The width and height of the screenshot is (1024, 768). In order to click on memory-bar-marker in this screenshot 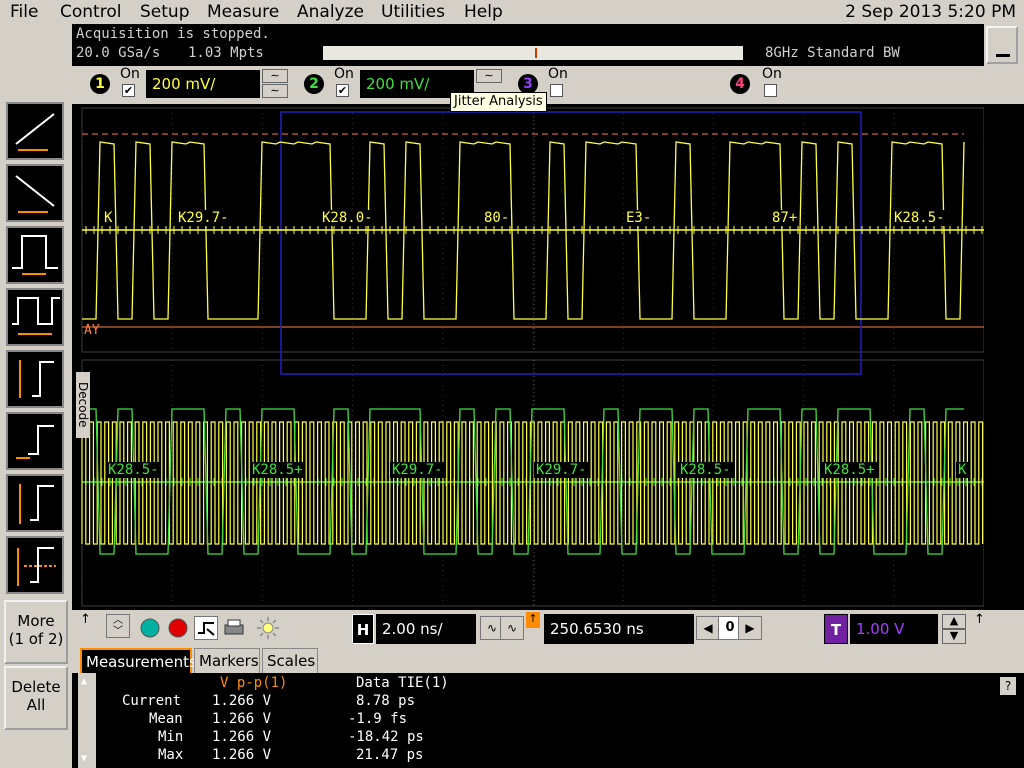, I will do `click(536, 53)`.